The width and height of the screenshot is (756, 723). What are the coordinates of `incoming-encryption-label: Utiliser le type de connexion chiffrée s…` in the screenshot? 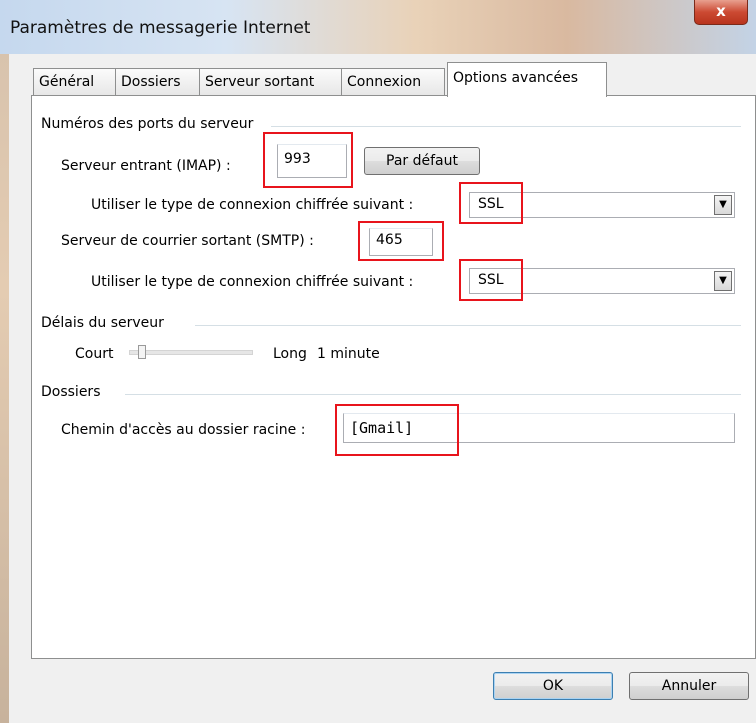 It's located at (252, 205).